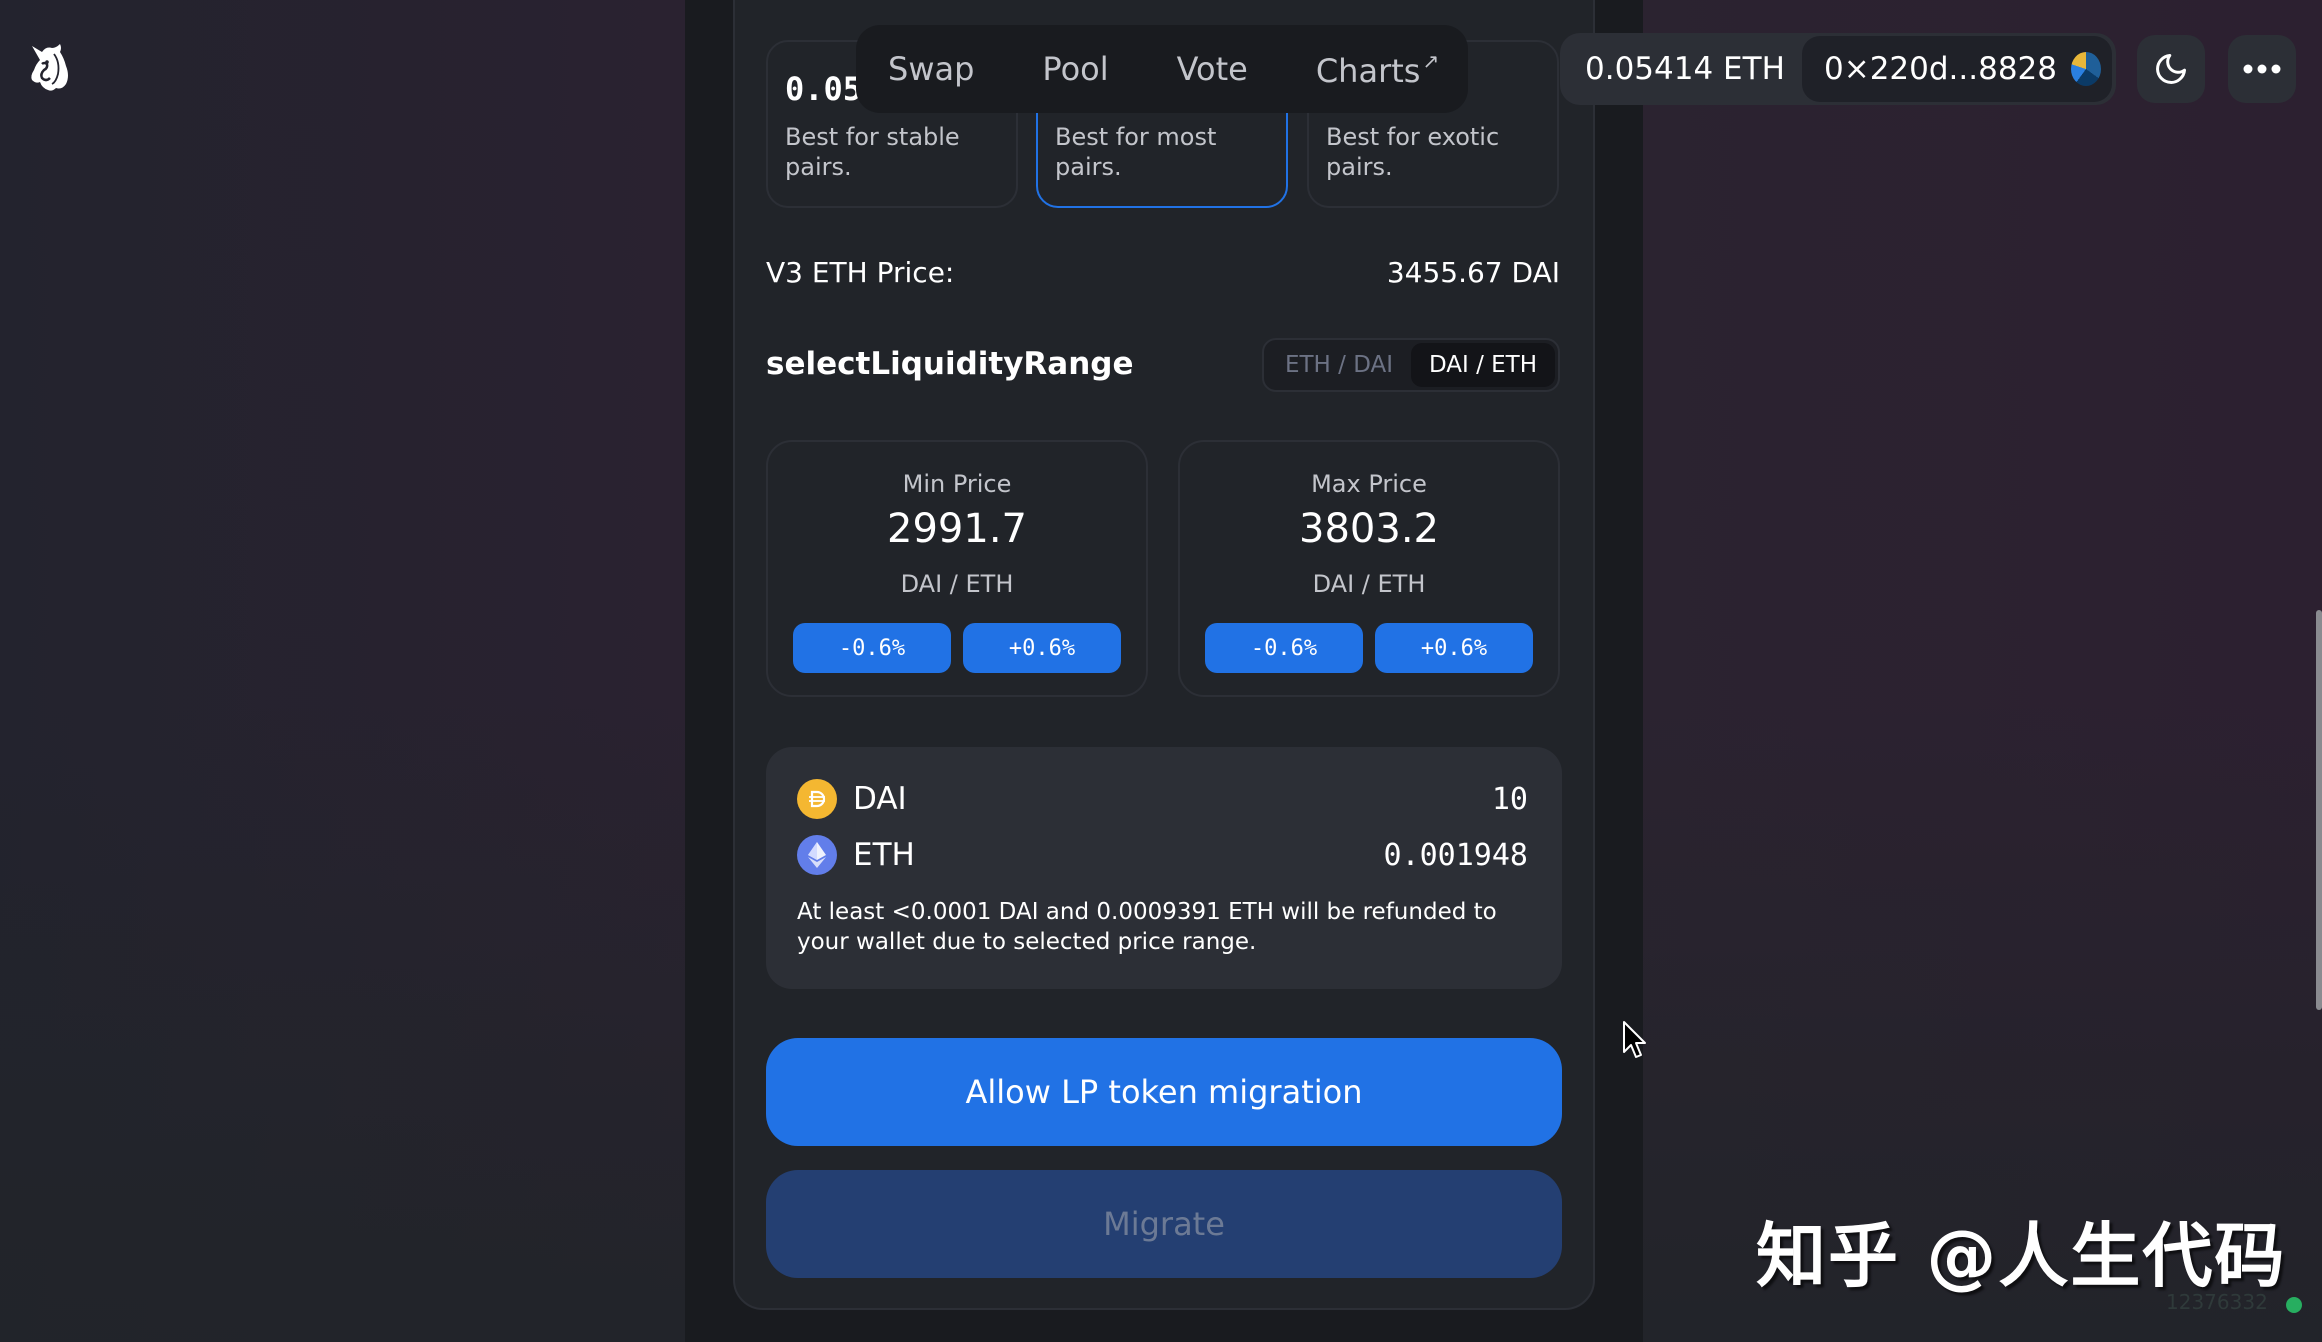  What do you see at coordinates (824, 89) in the screenshot?
I see `fee-tier-value: 0.05` at bounding box center [824, 89].